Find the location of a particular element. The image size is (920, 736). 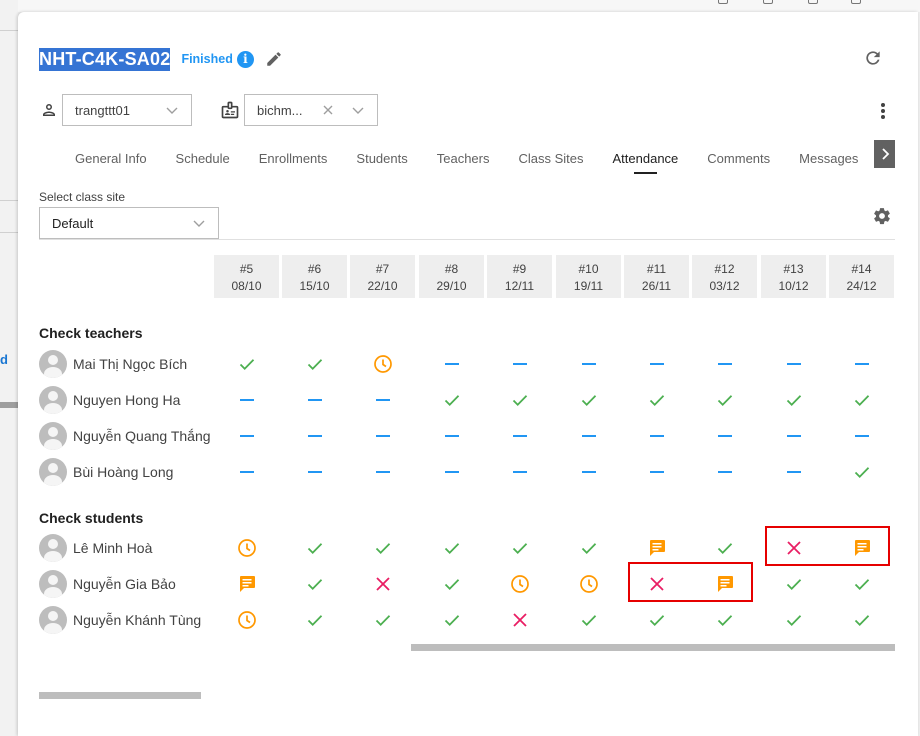

title-row: NHT-C4K-SA02 Finished i is located at coordinates (161, 59).